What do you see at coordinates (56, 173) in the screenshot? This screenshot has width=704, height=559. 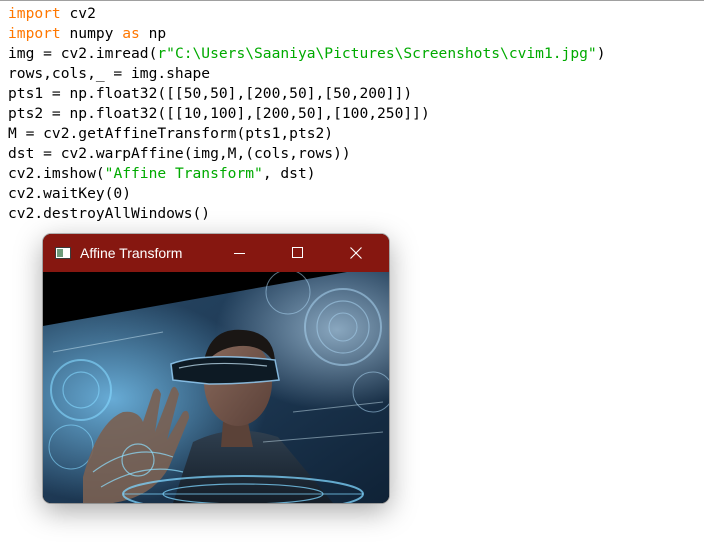 I see `code-token: cv2.imshow(` at bounding box center [56, 173].